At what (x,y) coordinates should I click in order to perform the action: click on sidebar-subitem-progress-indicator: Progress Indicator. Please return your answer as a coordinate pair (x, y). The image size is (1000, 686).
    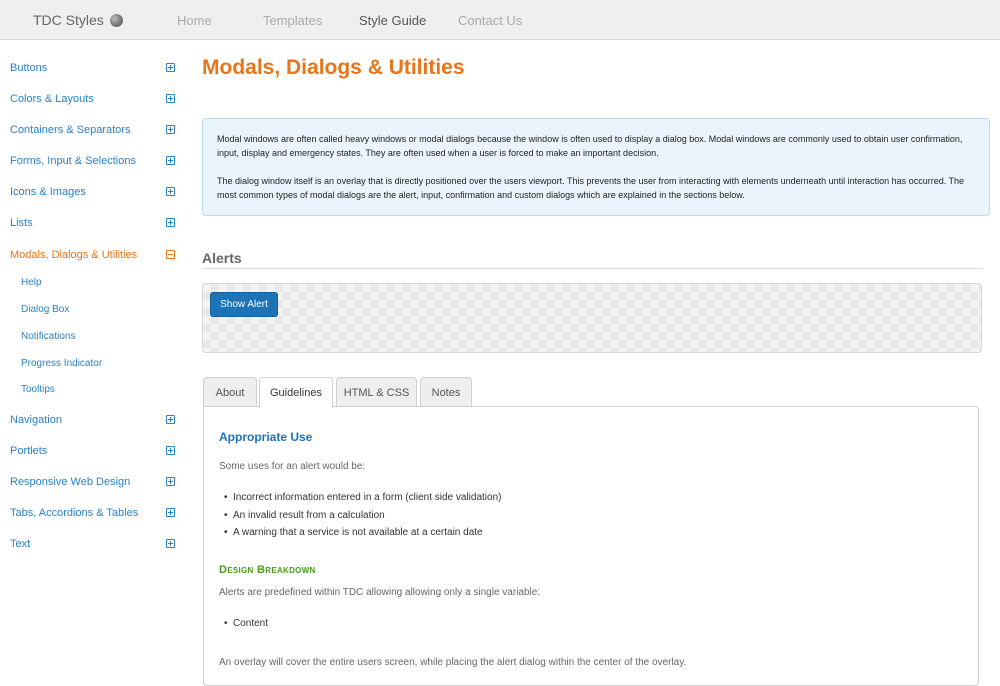
    Looking at the image, I should click on (61, 363).